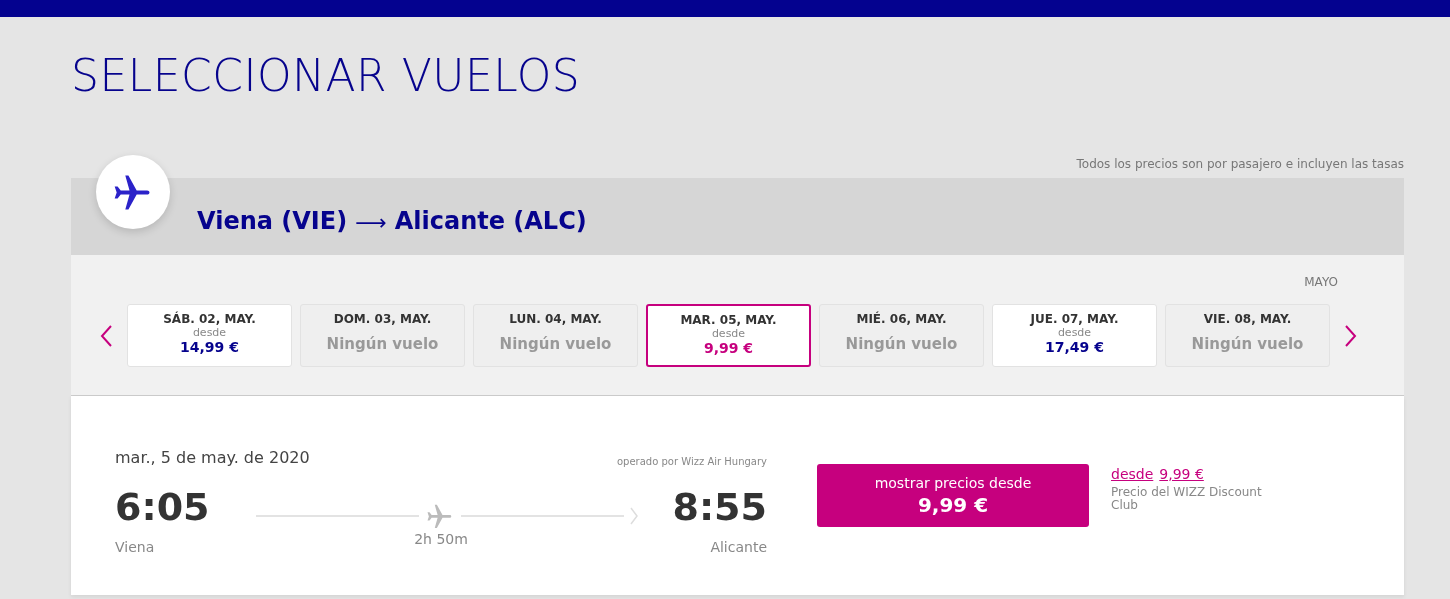  Describe the element at coordinates (1247, 319) in the screenshot. I see `date-label: VIE. 08, MAY.` at that location.